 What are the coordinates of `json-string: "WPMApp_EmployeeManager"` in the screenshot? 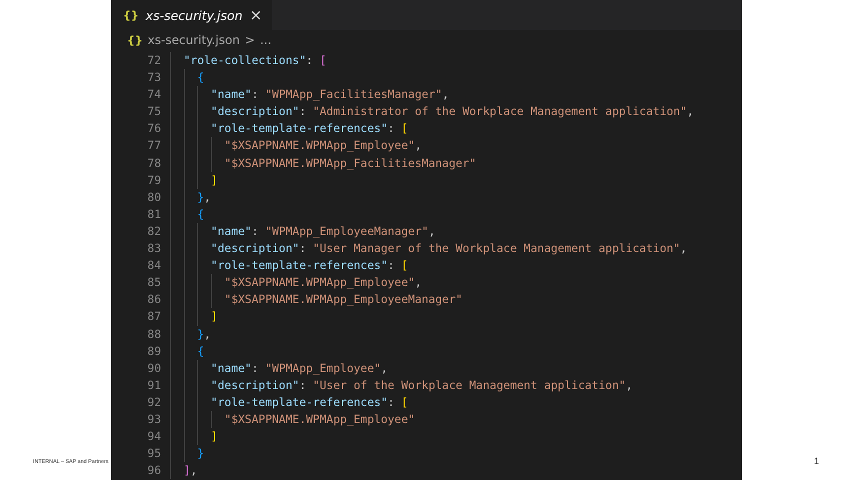 It's located at (346, 231).